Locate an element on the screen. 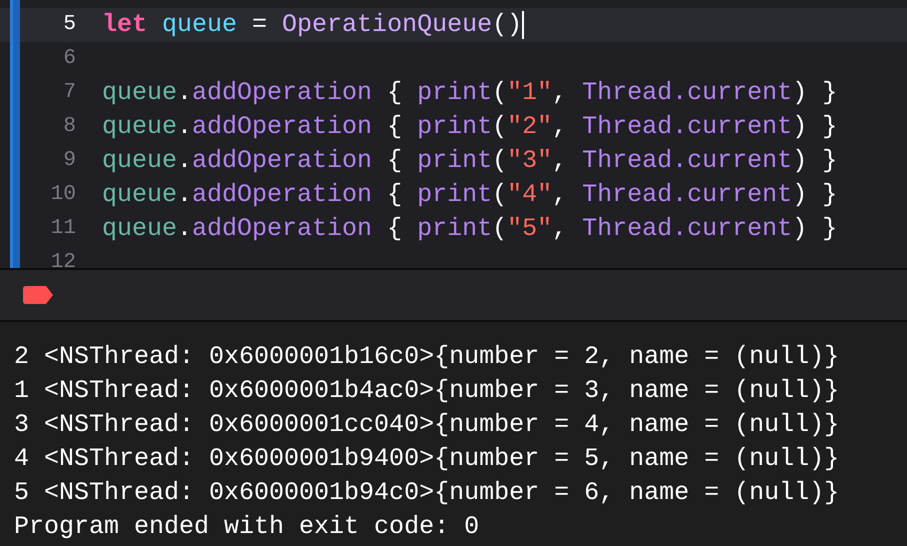  code-line: queue.addOperation { print("3", Thread.current) } is located at coordinates (470, 161).